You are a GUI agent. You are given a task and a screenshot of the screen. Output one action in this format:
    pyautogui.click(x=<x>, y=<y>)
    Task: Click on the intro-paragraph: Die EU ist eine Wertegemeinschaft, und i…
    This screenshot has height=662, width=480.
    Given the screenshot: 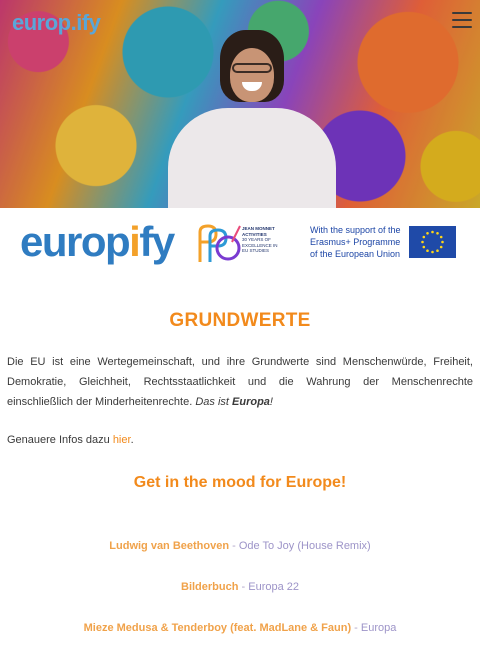 What is the action you would take?
    pyautogui.click(x=240, y=382)
    